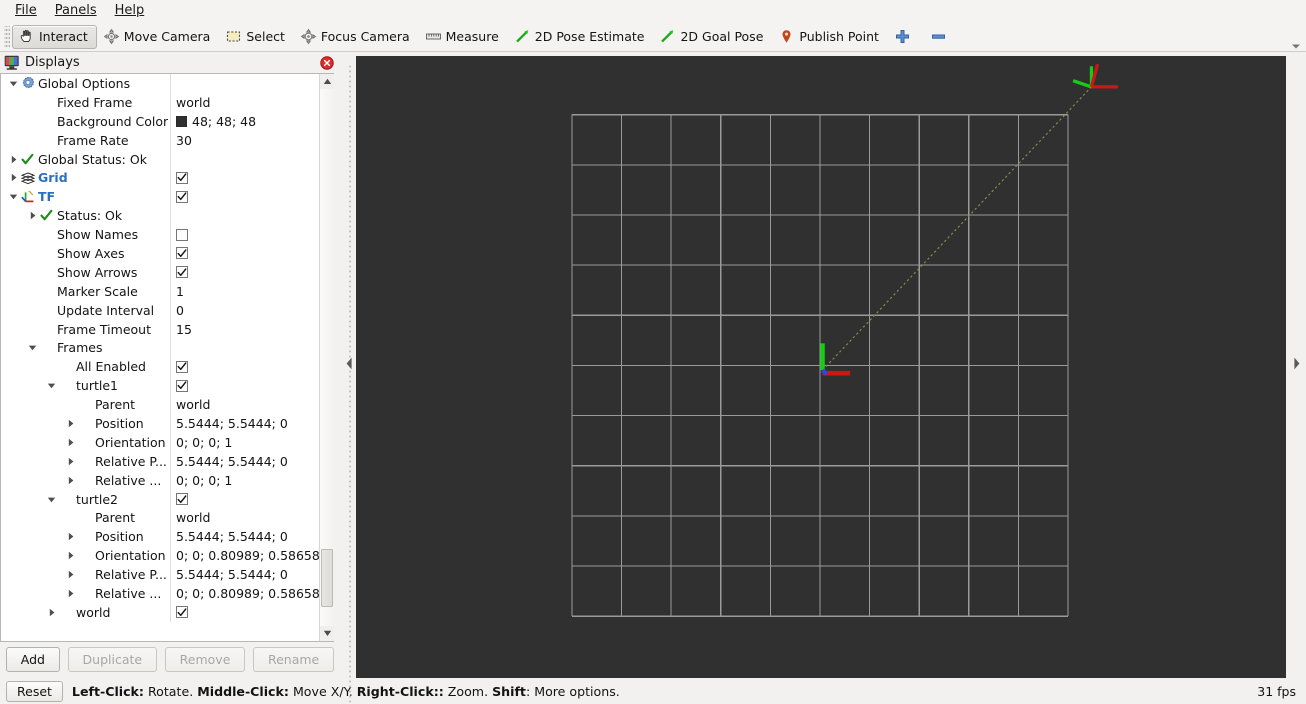 The width and height of the screenshot is (1306, 704). What do you see at coordinates (349, 378) in the screenshot?
I see `left-splitter-handle` at bounding box center [349, 378].